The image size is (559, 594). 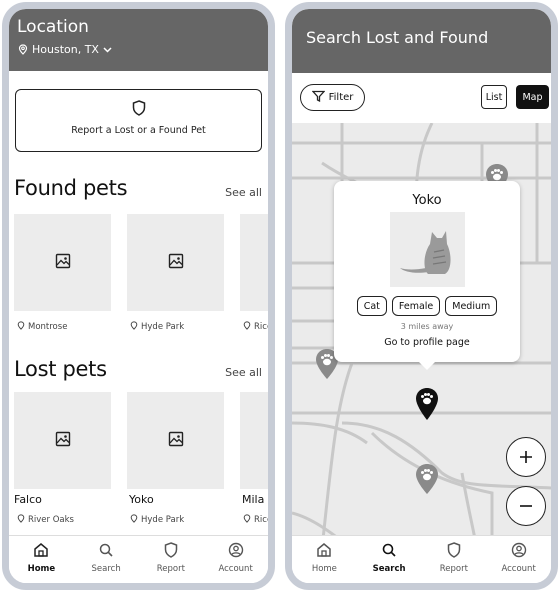 What do you see at coordinates (416, 306) in the screenshot?
I see `tag-chip: Female` at bounding box center [416, 306].